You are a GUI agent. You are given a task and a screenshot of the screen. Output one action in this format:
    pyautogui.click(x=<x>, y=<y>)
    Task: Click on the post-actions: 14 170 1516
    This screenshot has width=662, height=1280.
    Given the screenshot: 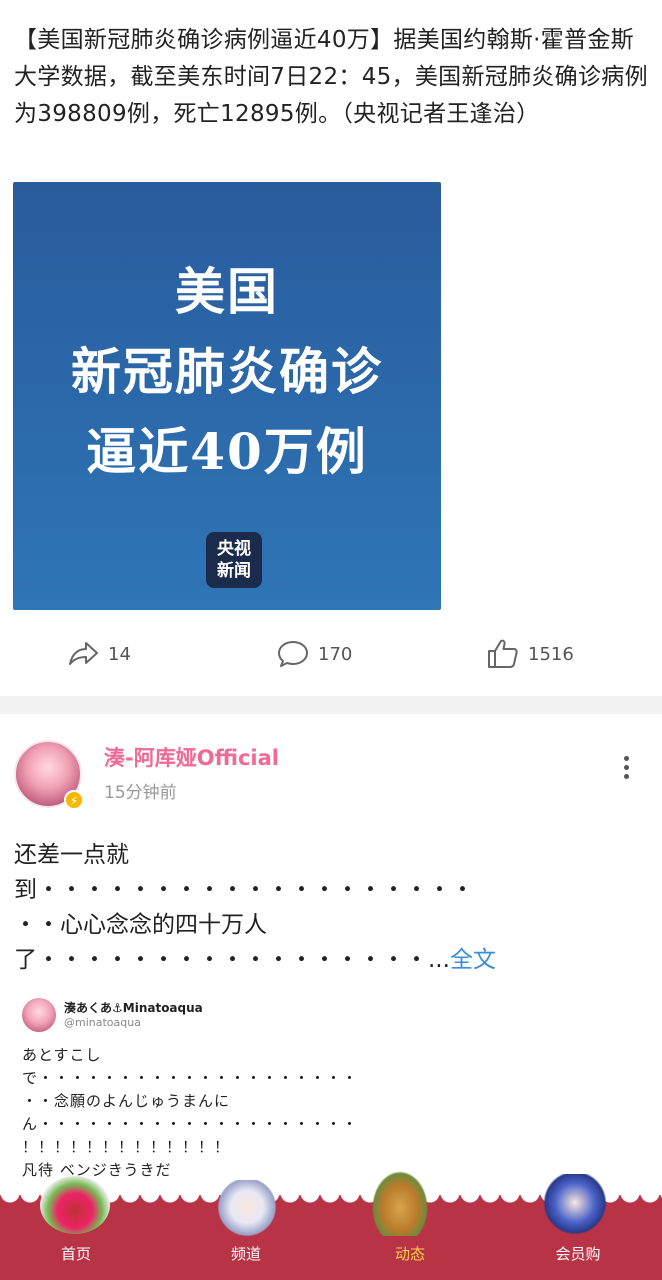 What is the action you would take?
    pyautogui.click(x=331, y=655)
    